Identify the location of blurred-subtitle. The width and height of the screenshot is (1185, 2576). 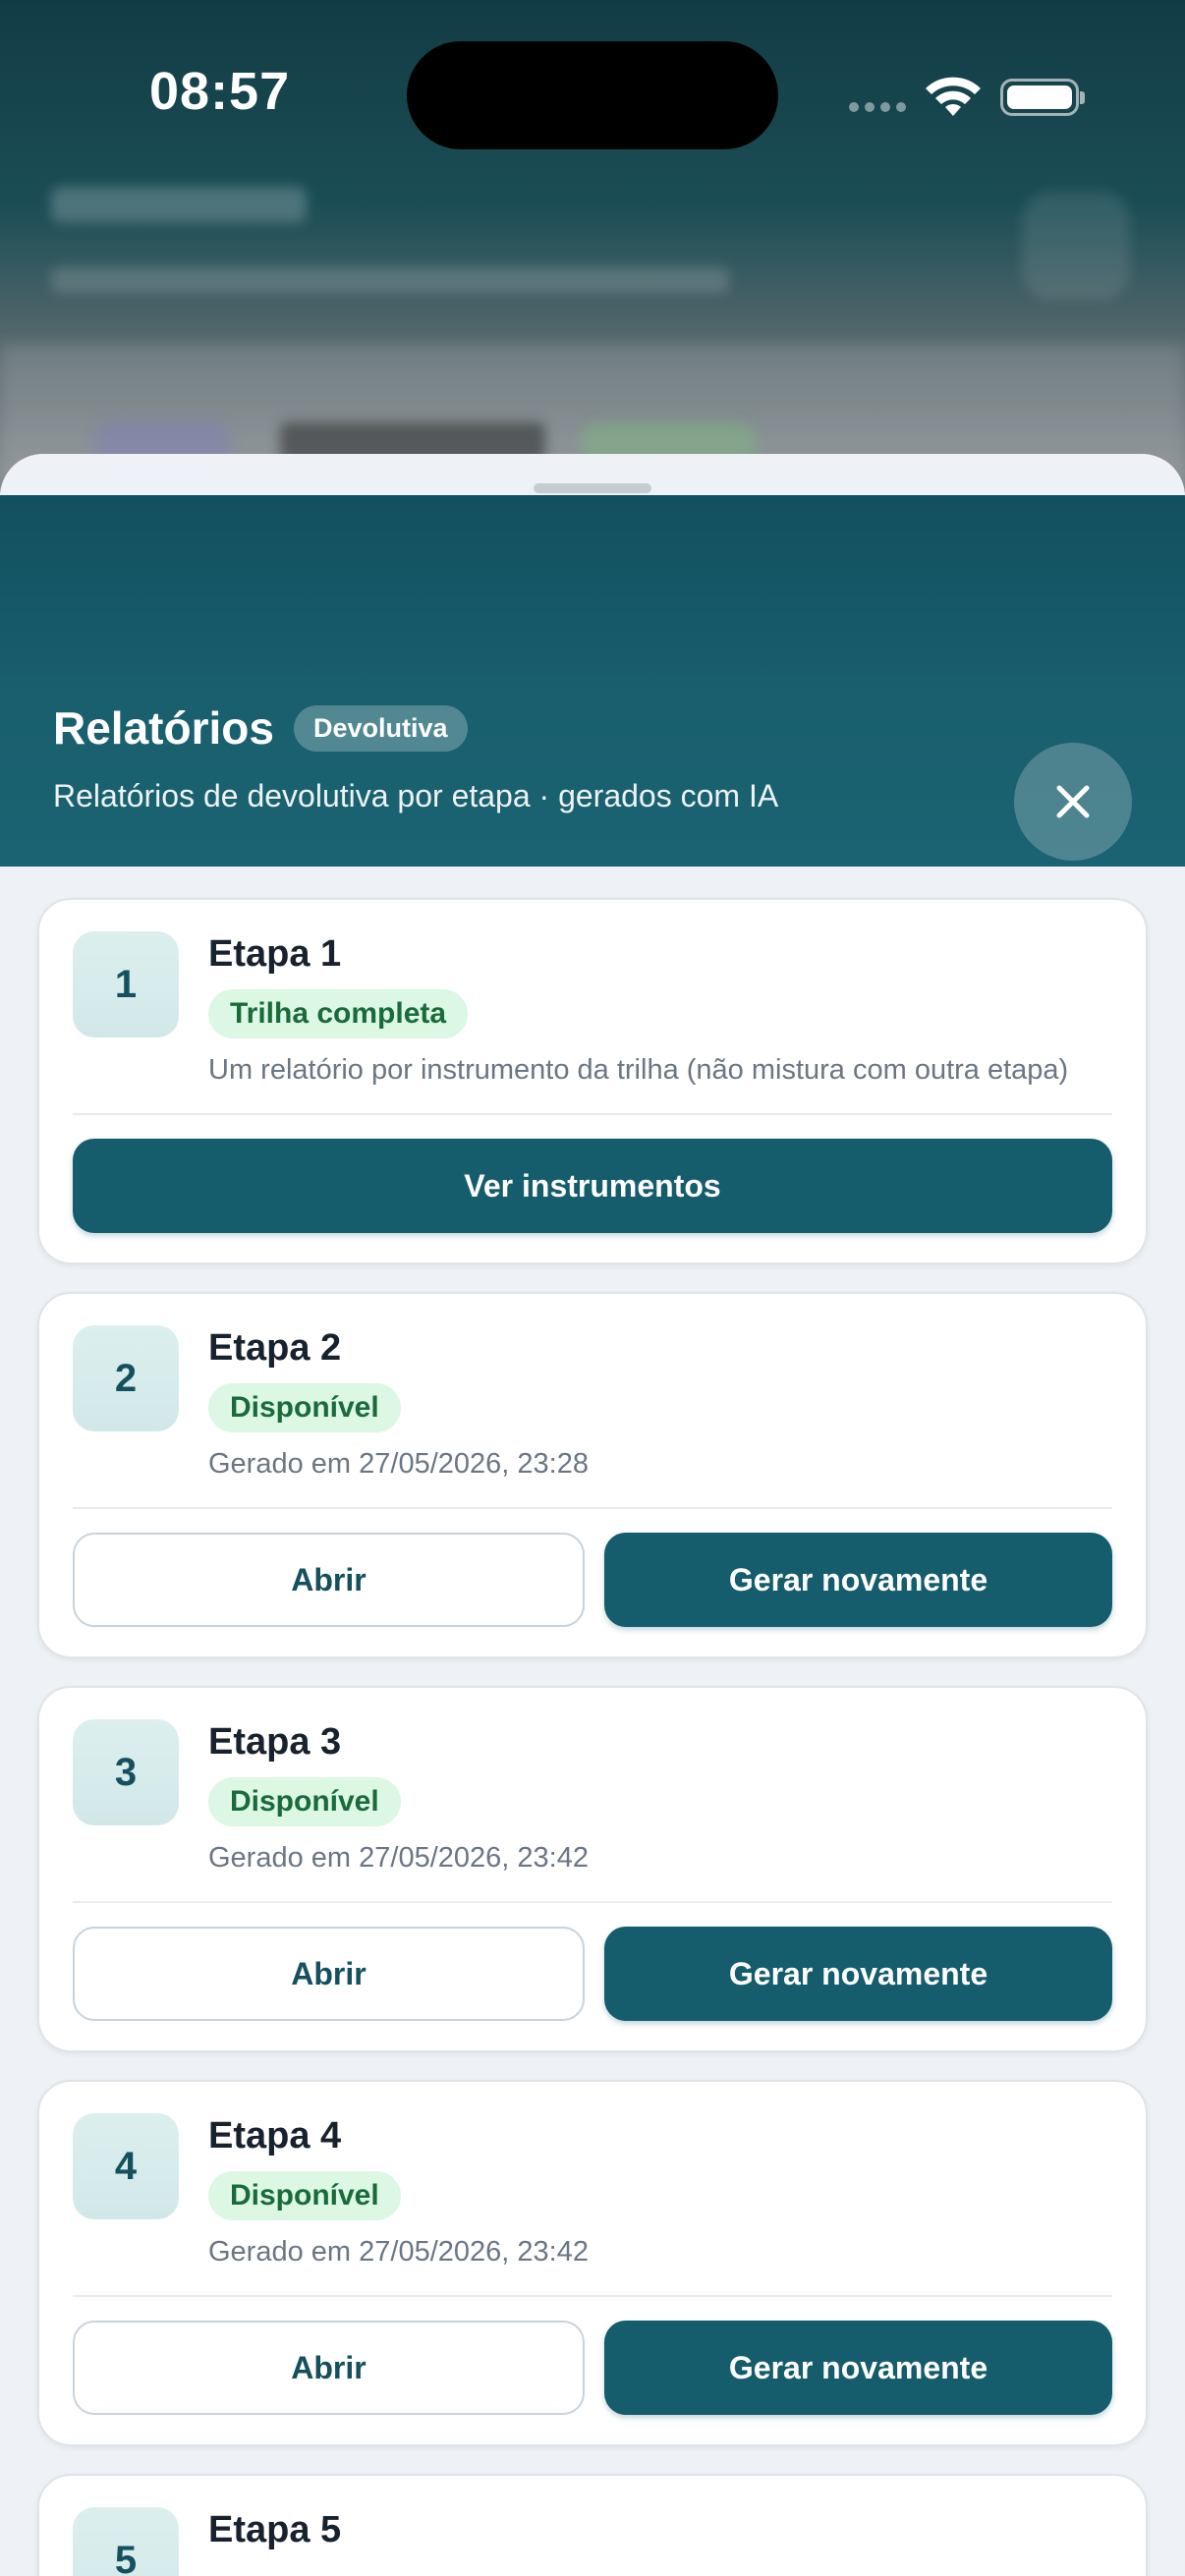
(390, 280).